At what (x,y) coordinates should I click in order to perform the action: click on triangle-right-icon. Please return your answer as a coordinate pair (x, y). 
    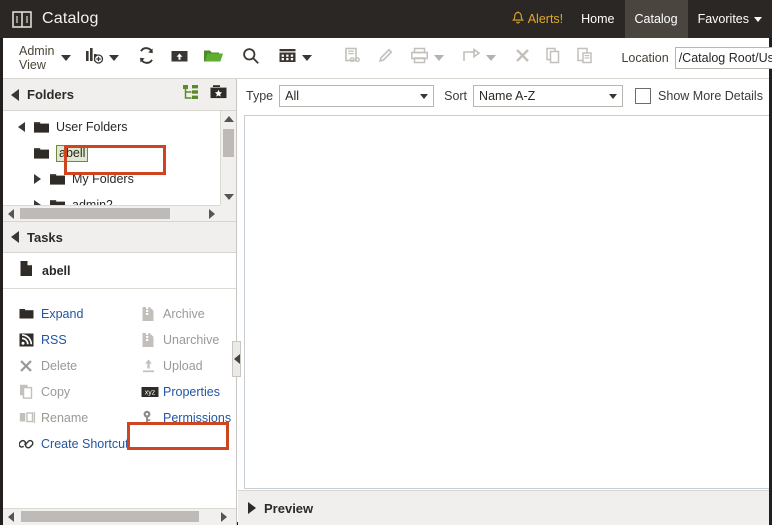
    Looking at the image, I should click on (37, 179).